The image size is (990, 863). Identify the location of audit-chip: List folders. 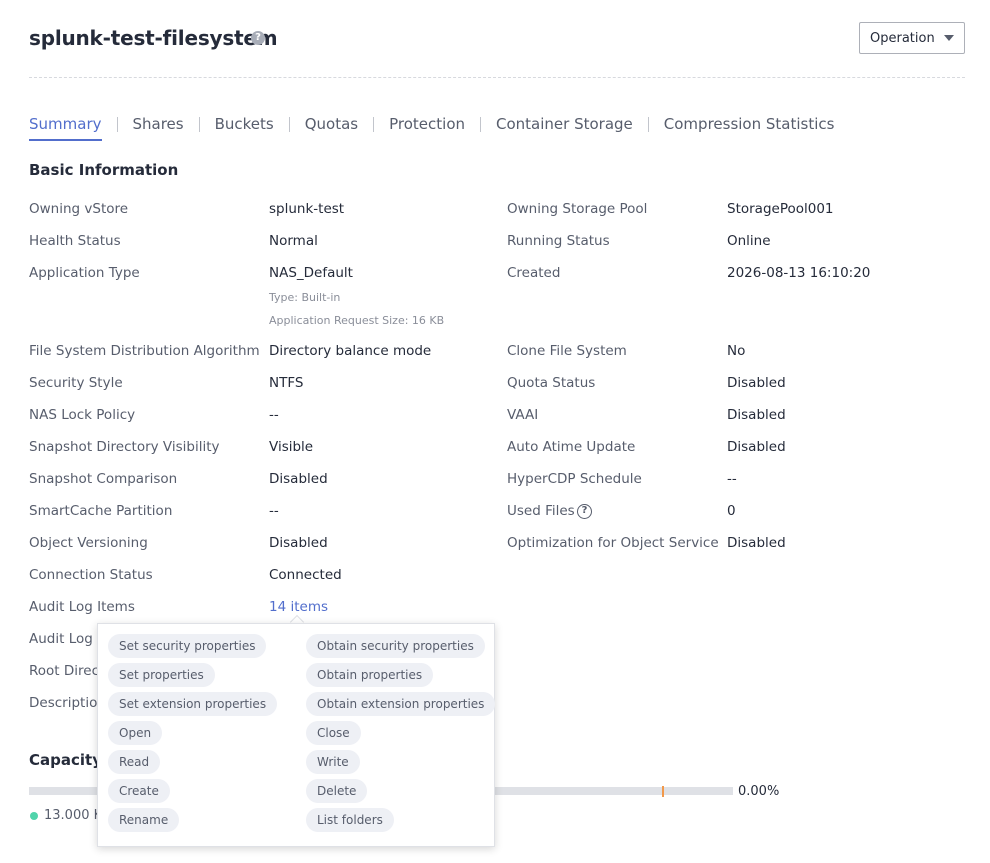
(350, 820).